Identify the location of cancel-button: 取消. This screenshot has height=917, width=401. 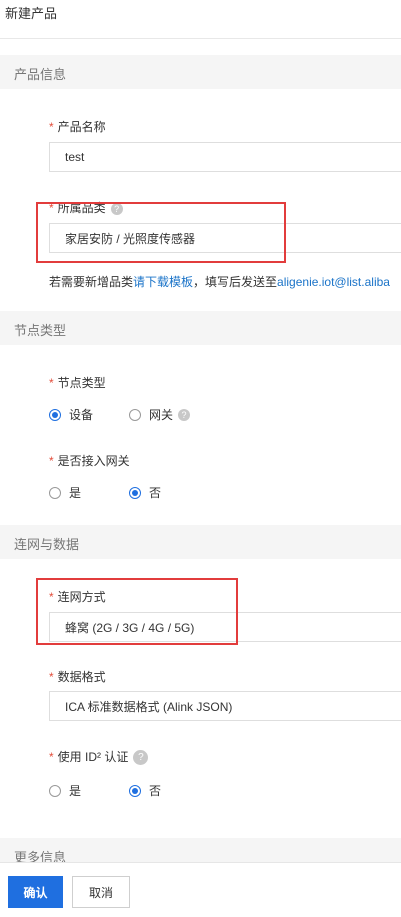
(101, 892).